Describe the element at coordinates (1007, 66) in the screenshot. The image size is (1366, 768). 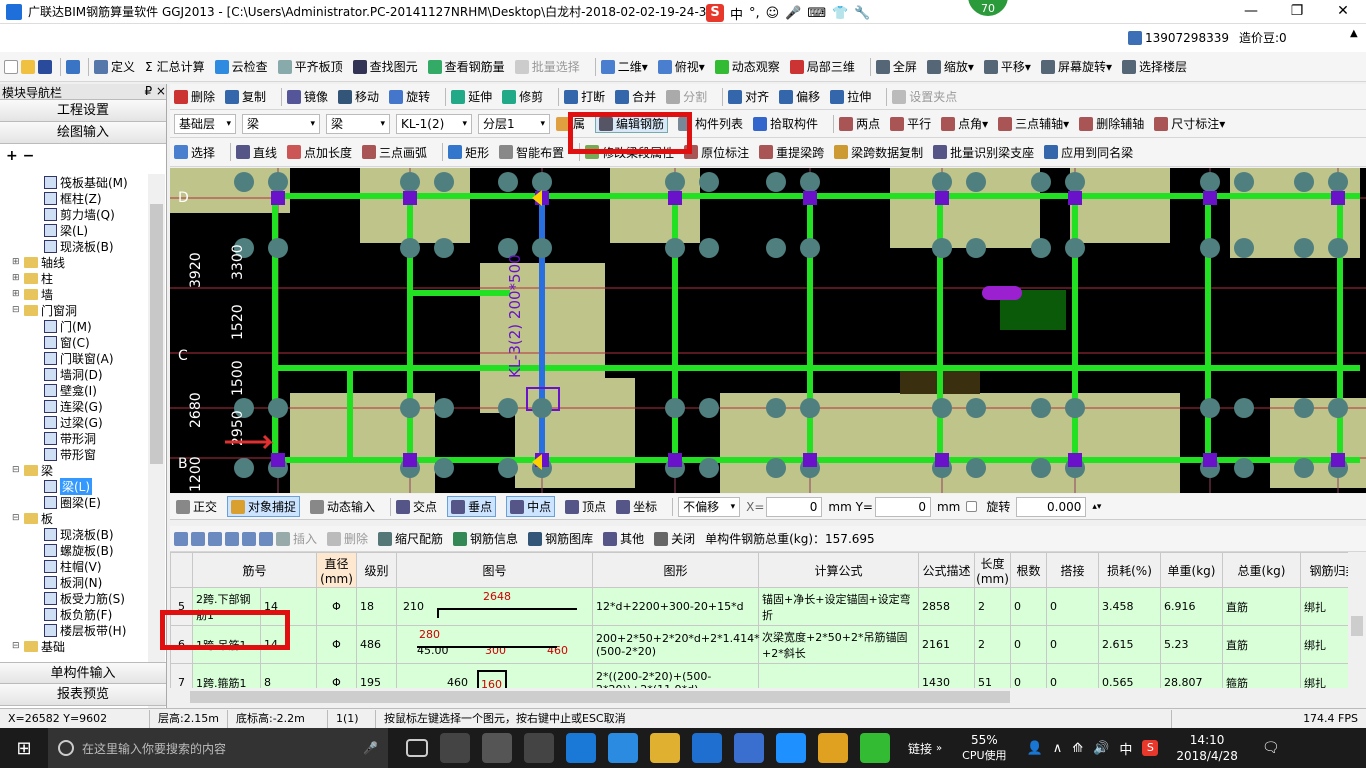
I see `pan-button: 平移 ▾` at that location.